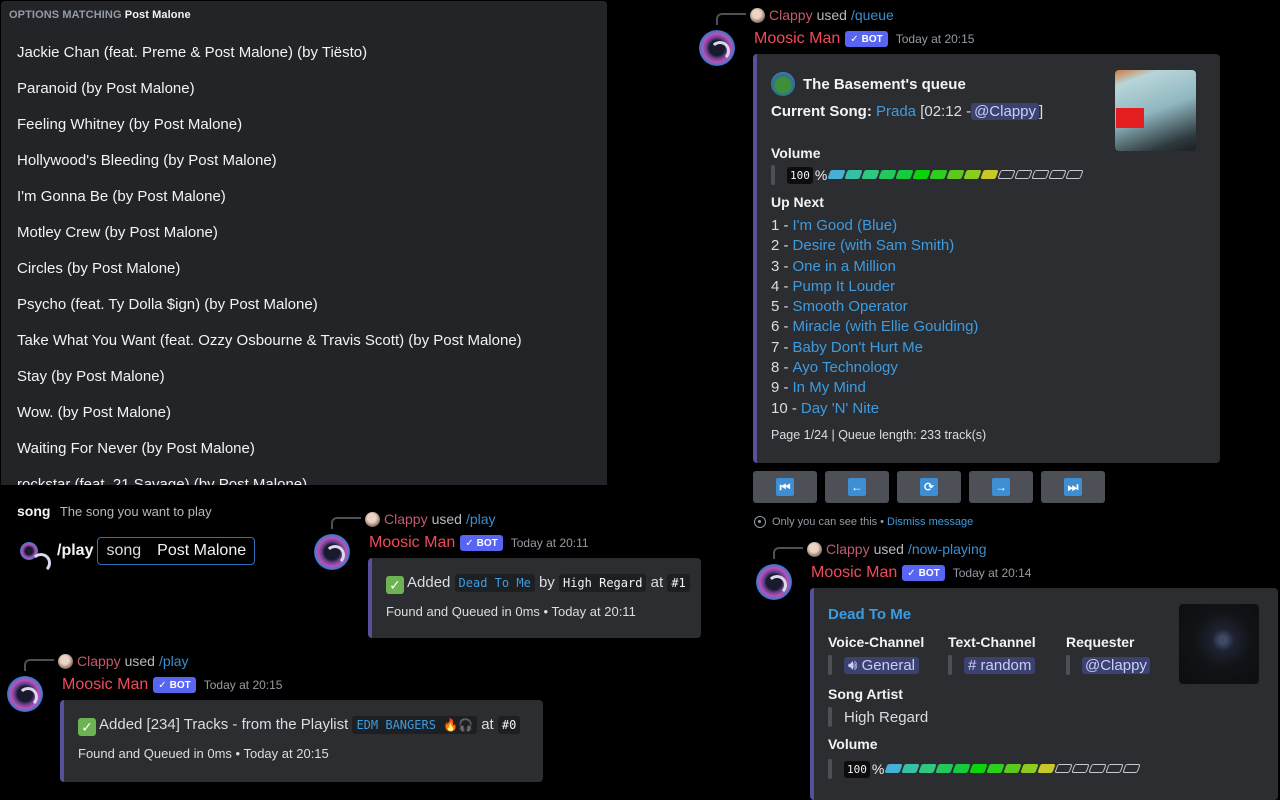  Describe the element at coordinates (304, 197) in the screenshot. I see `autocomplete-option: I'm Gonna Be (by Post Malone)` at that location.